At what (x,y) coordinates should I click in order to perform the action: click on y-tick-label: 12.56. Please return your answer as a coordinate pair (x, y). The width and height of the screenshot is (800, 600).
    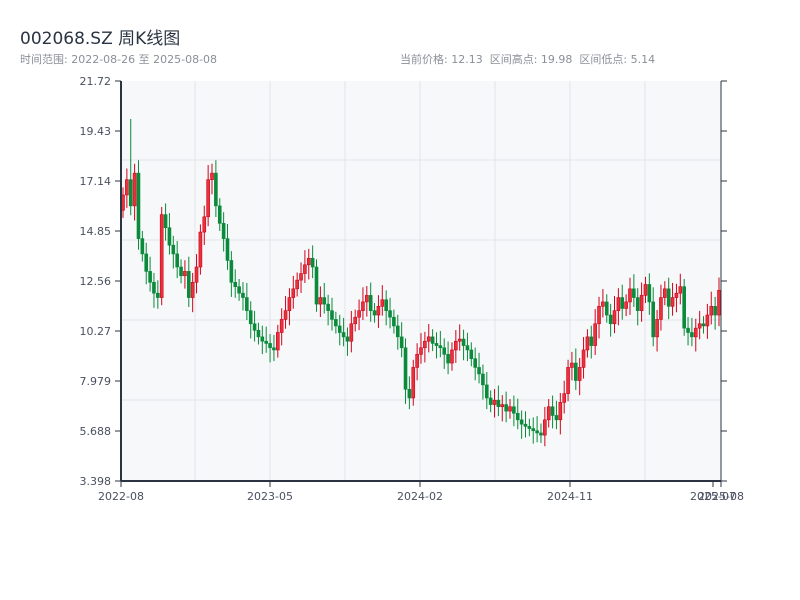
    Looking at the image, I should click on (96, 281).